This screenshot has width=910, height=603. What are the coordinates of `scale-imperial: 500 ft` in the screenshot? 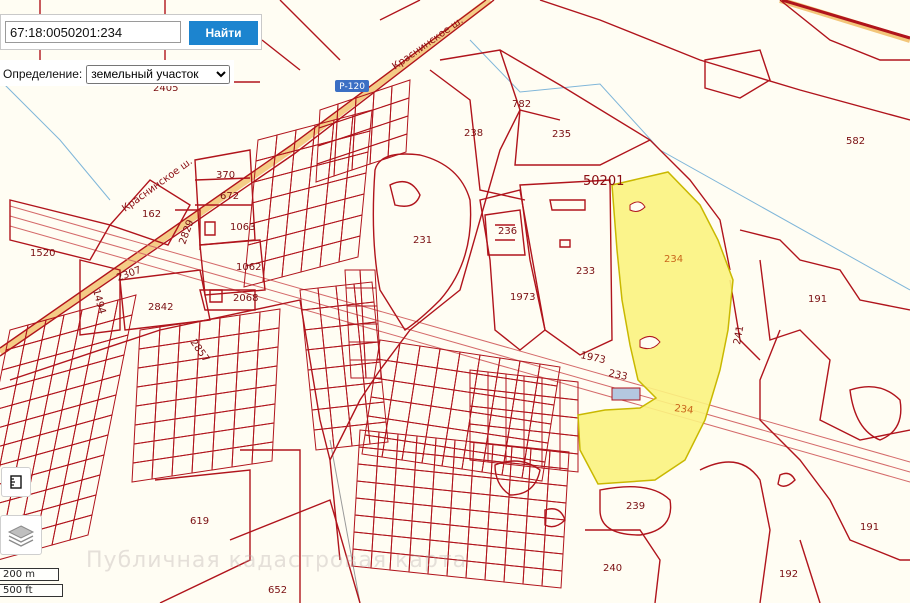 It's located at (31, 590).